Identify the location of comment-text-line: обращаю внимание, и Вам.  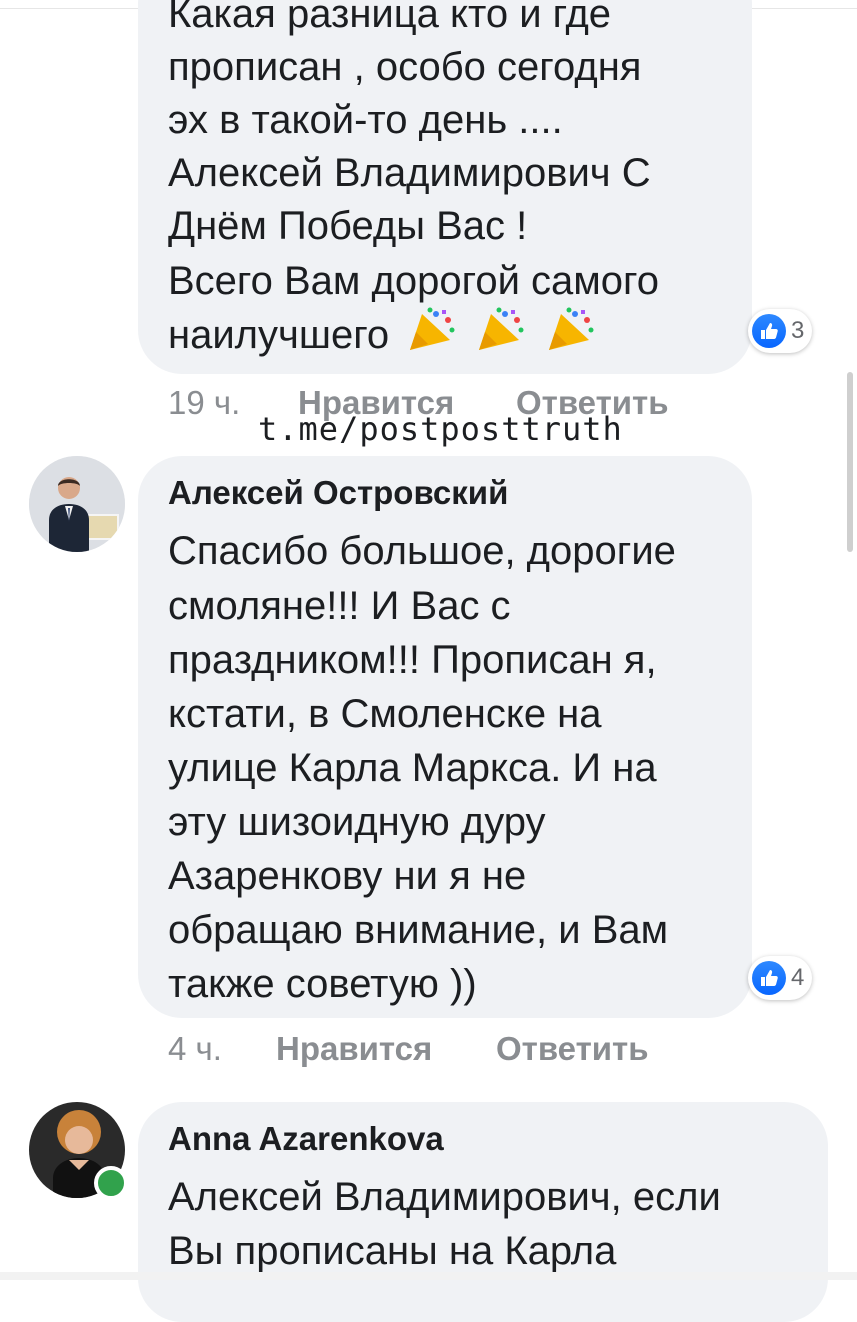
(418, 930).